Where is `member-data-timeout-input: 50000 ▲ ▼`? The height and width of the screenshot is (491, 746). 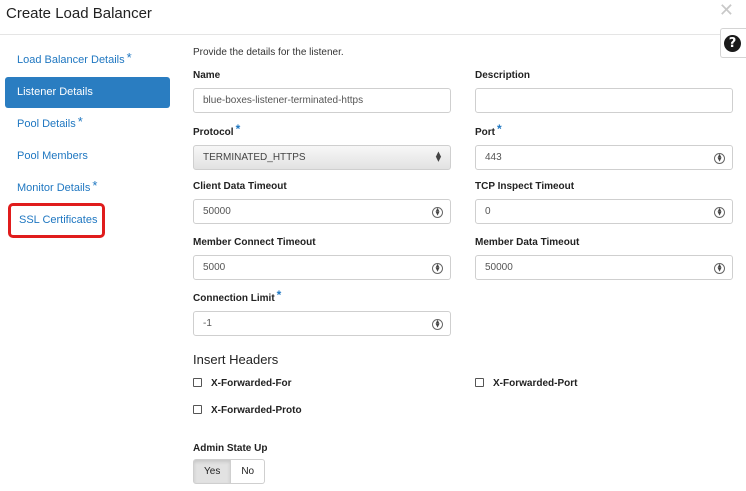 member-data-timeout-input: 50000 ▲ ▼ is located at coordinates (604, 267).